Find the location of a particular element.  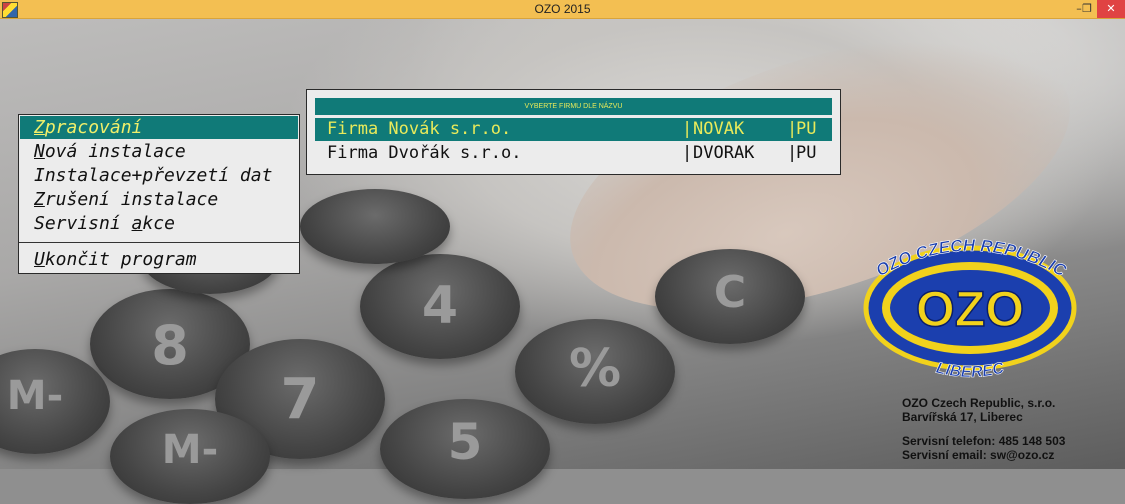

title-bar: OZO 2015 – ❐ ✕ is located at coordinates (562, 9).